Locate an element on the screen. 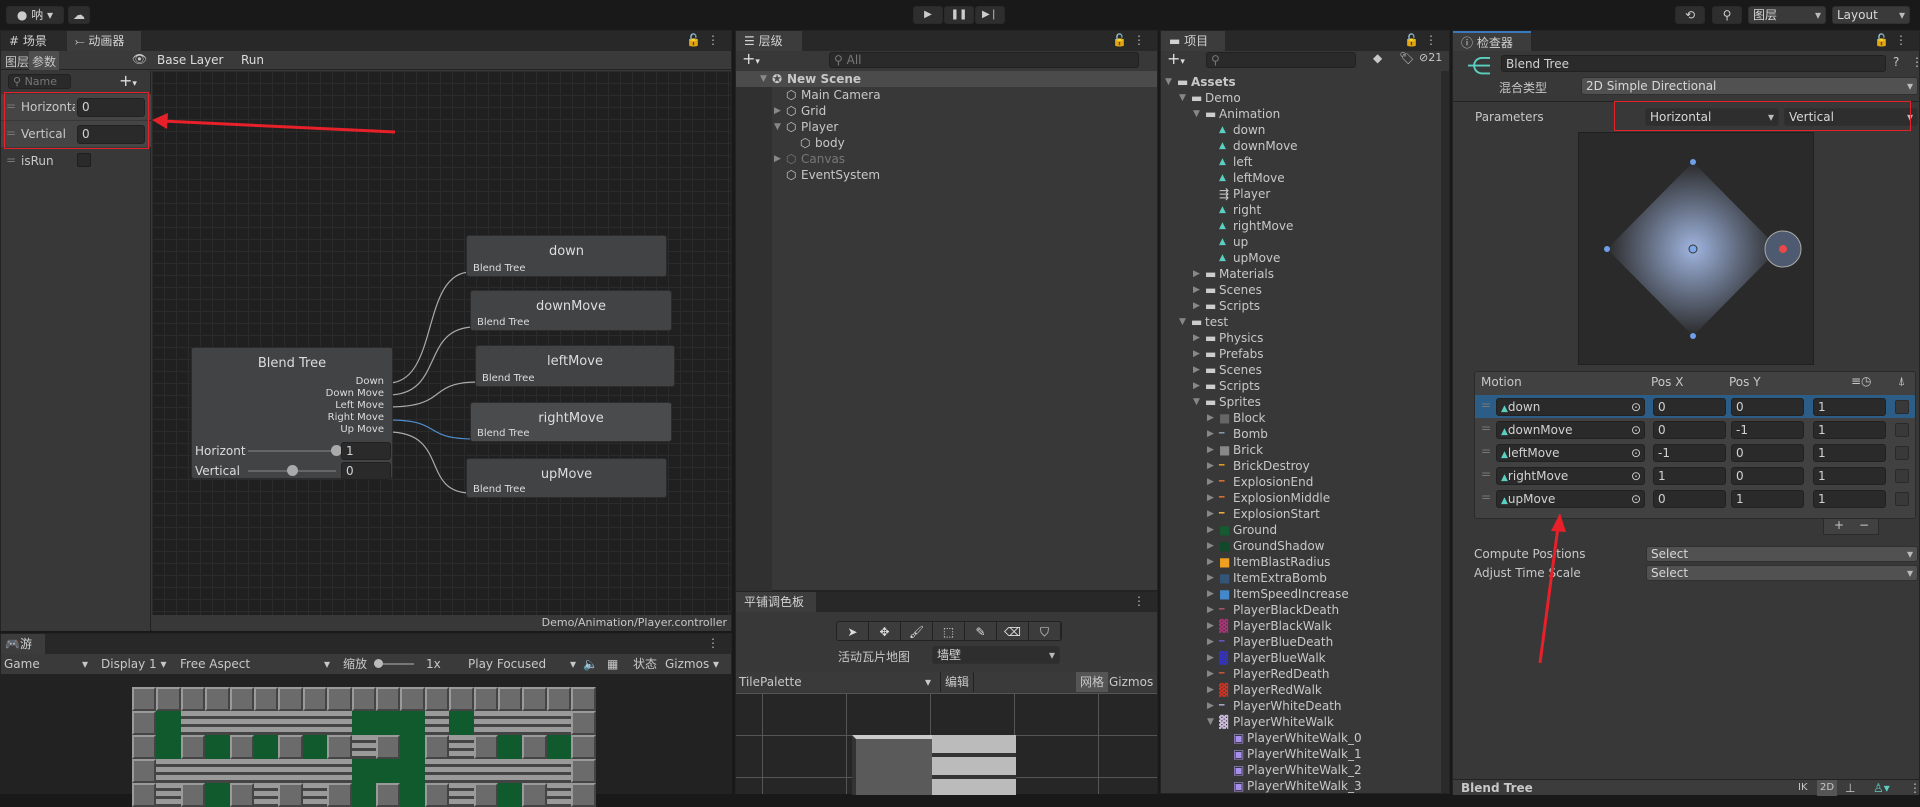  project-item: ▲ right is located at coordinates (1300, 210).